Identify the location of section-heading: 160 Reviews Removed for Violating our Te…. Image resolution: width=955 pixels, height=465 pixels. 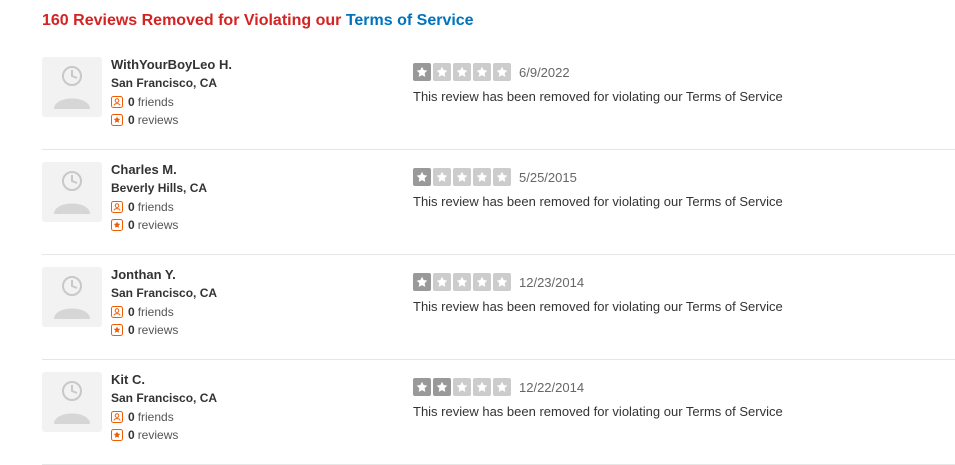
(258, 21).